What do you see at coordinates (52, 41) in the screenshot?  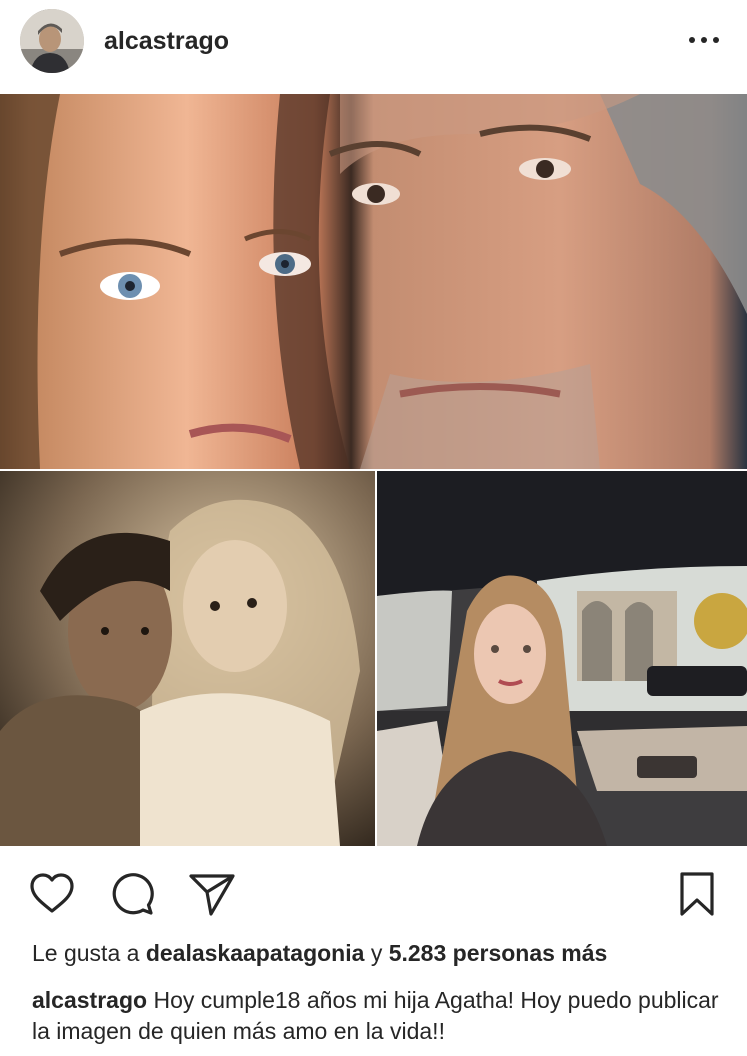 I see `avatar` at bounding box center [52, 41].